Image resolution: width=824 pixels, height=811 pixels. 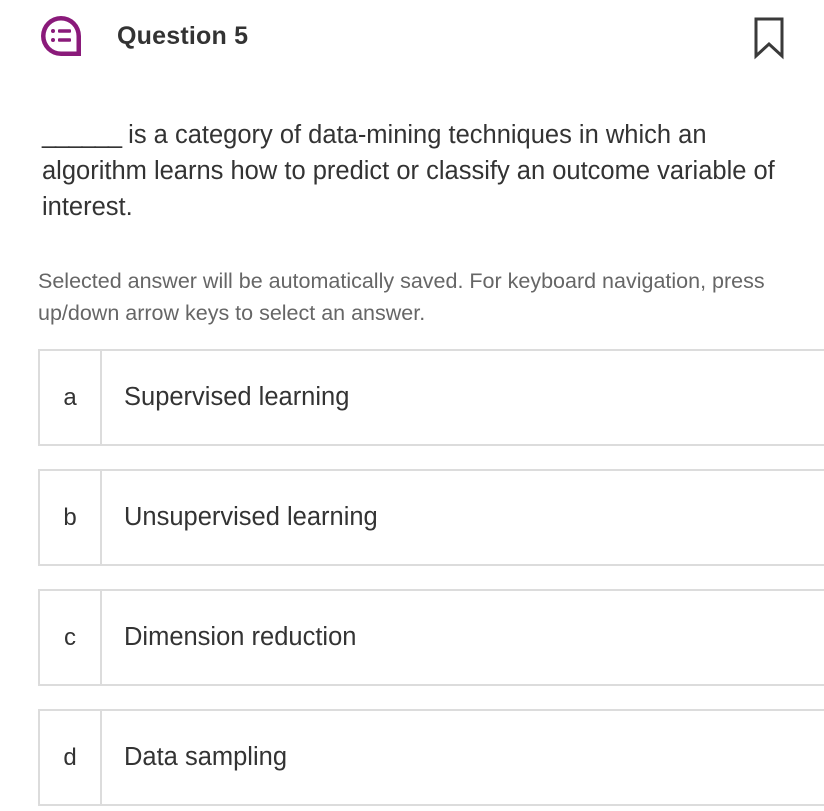 I want to click on option-letter: b, so click(x=71, y=517).